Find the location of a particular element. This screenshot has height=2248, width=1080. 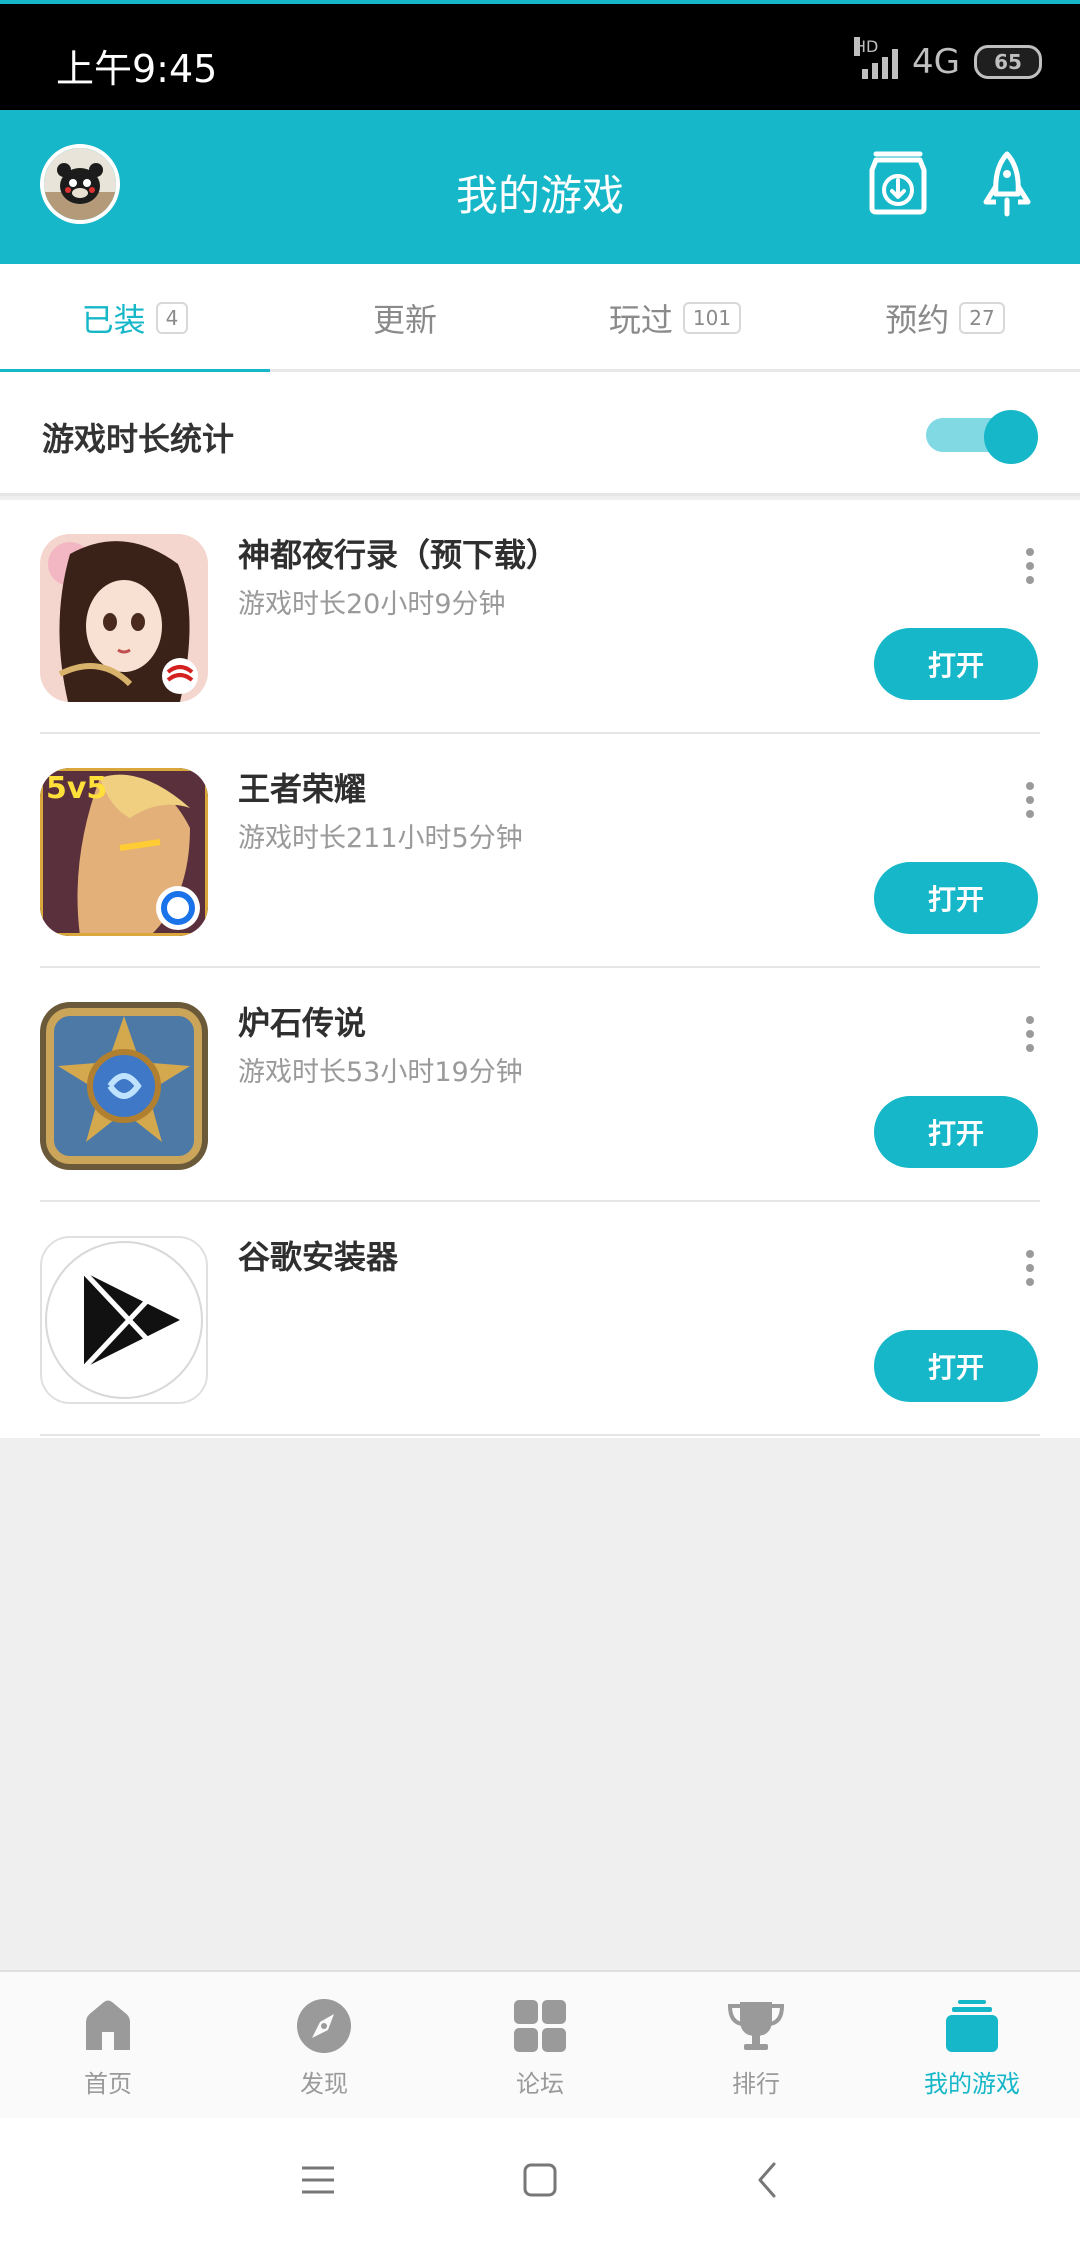

game-name: 炉石传说 is located at coordinates (302, 1023).